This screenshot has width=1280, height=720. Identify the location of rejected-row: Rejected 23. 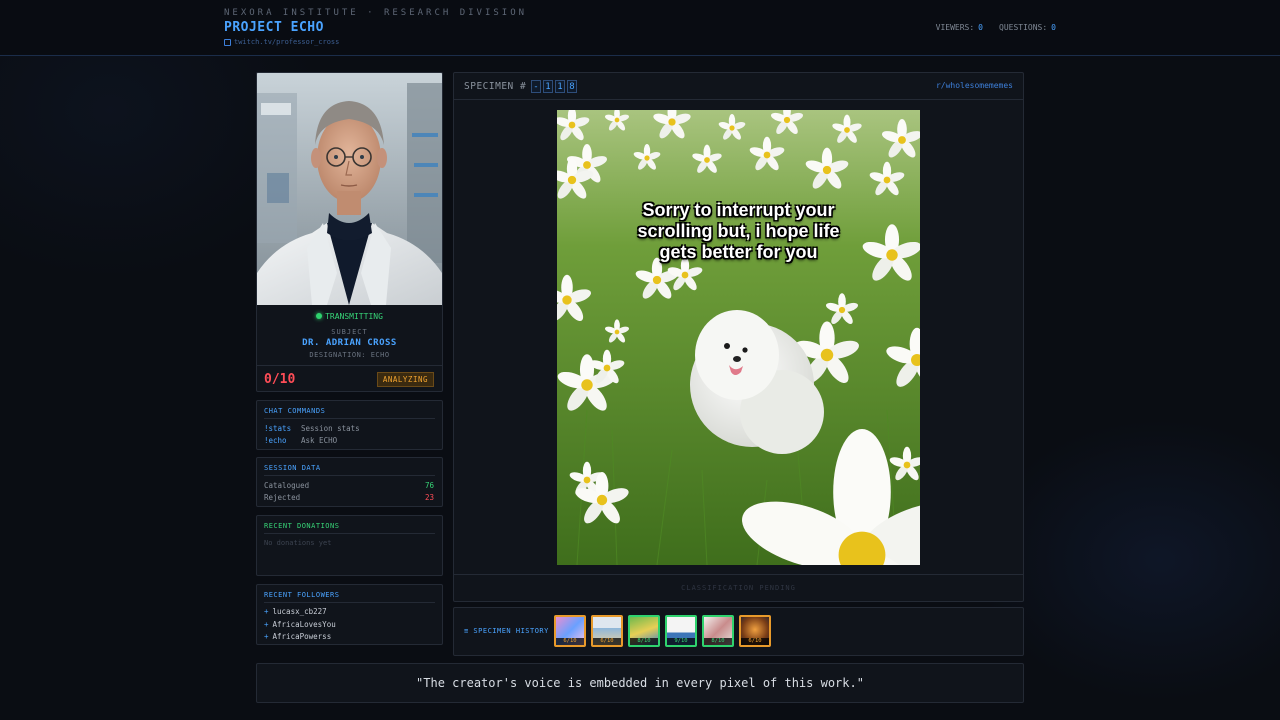
(349, 497).